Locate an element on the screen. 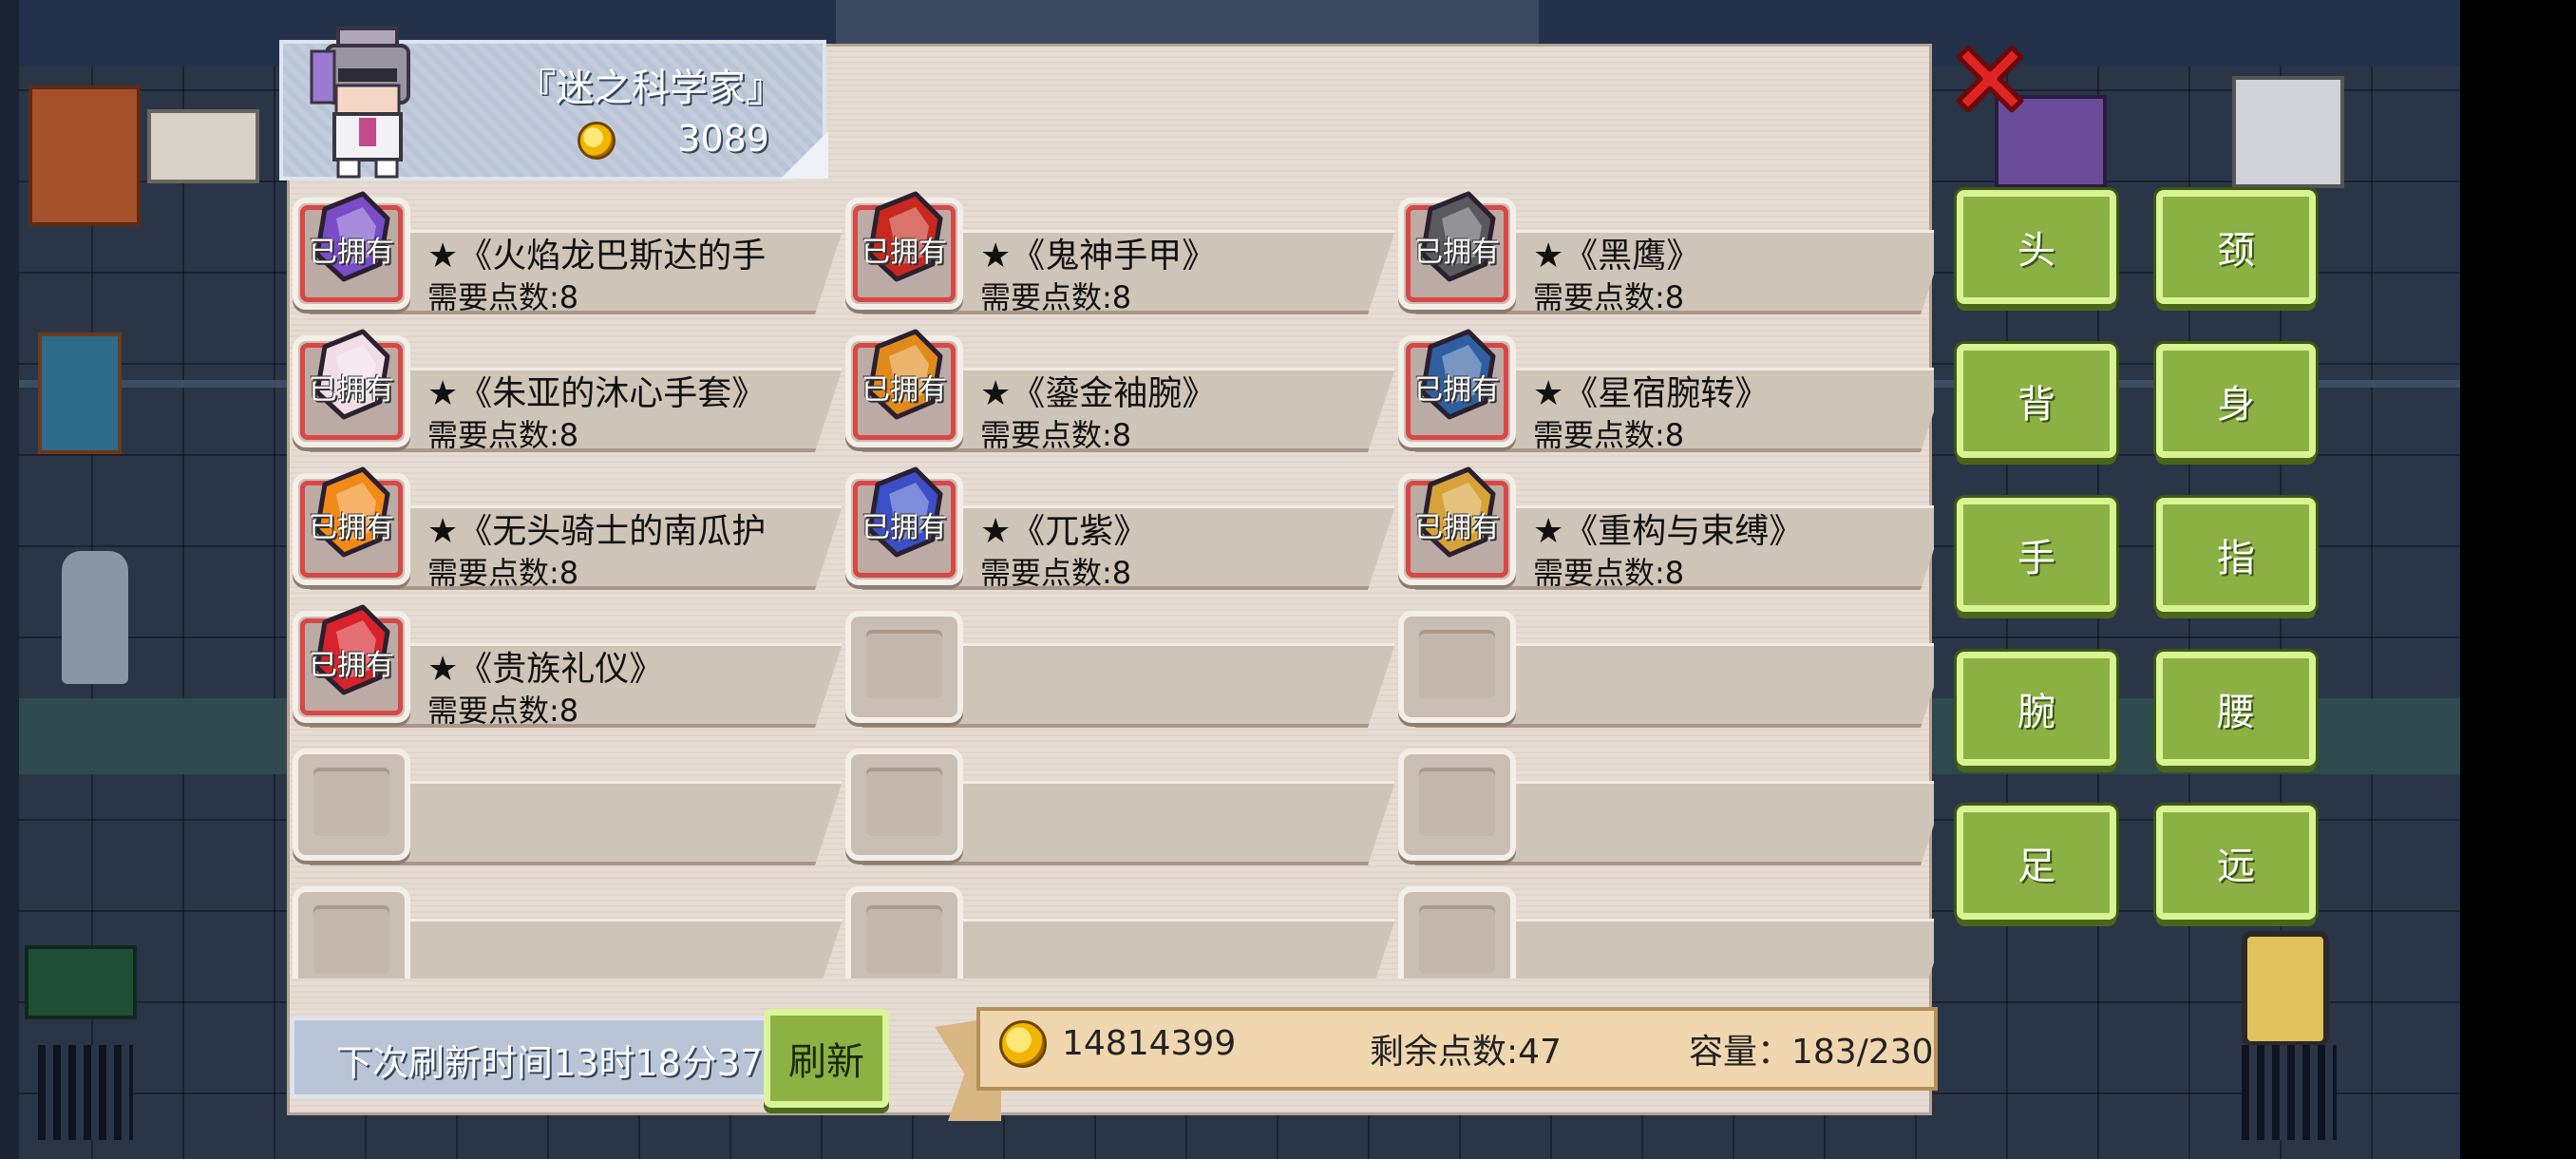 This screenshot has width=2576, height=1159. shop-item: 已拥有 ★《重构与束缚》 需要点数:8 is located at coordinates (1665, 524).